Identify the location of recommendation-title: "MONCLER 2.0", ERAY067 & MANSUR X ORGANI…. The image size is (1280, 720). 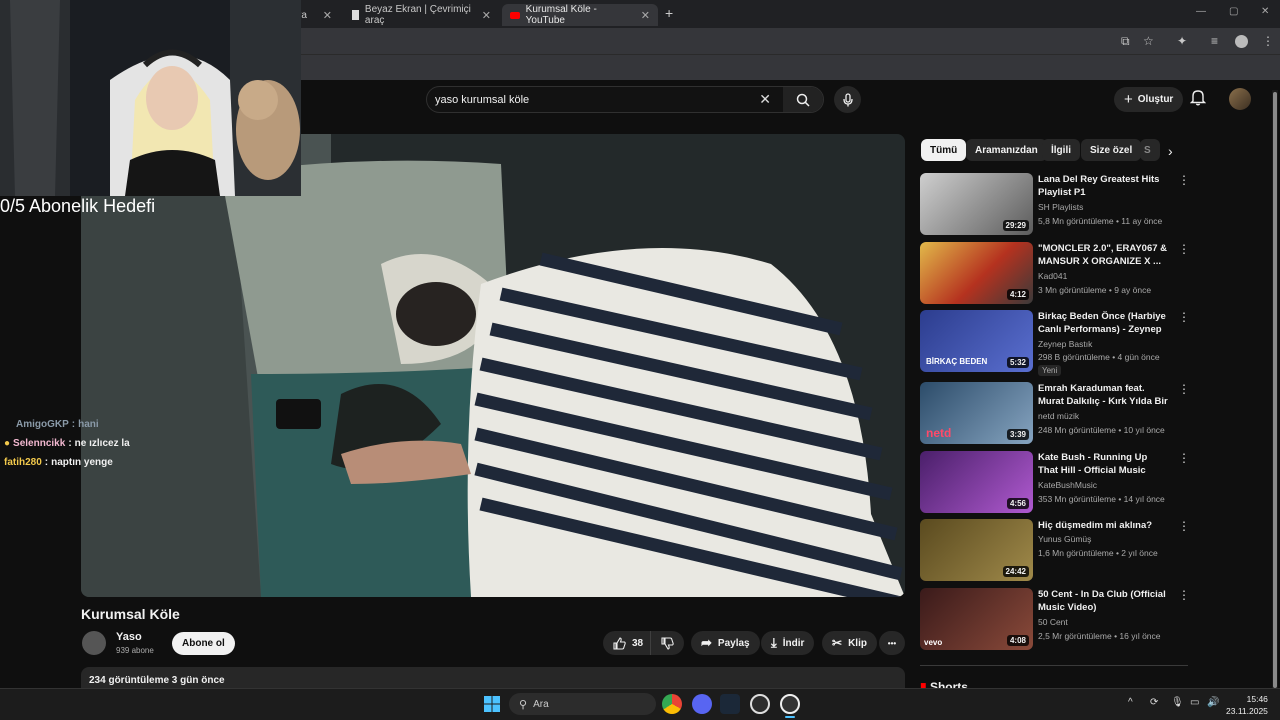
(1103, 255).